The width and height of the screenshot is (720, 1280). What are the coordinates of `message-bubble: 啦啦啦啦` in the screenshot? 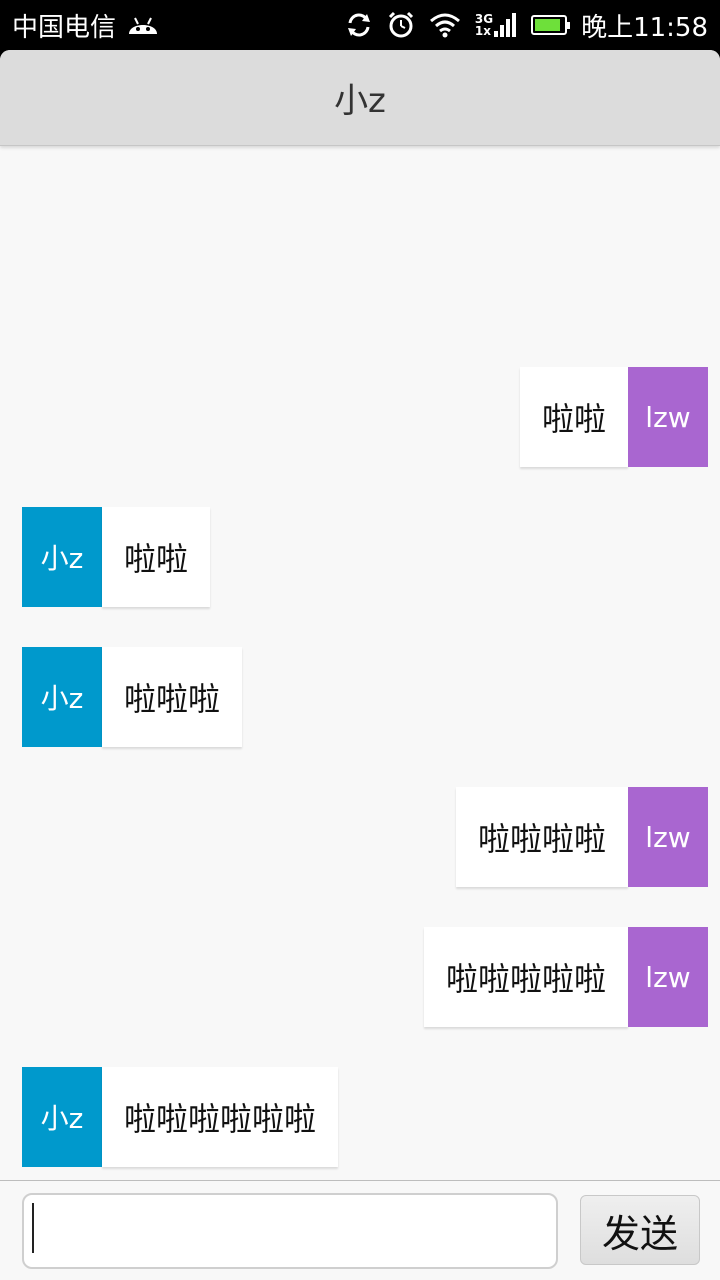 It's located at (541, 837).